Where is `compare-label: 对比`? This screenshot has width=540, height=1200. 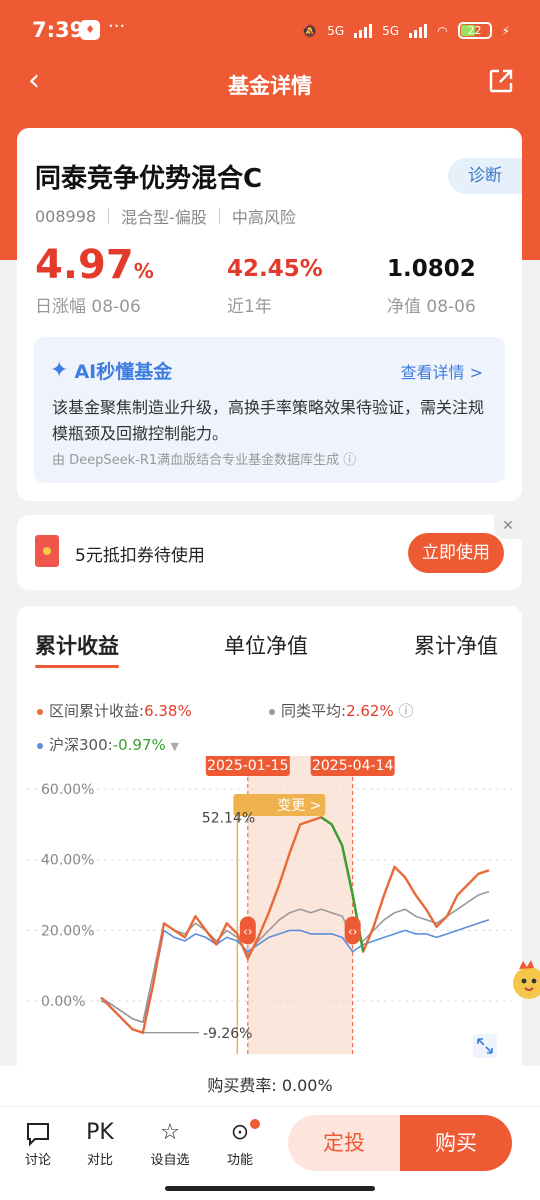
compare-label: 对比 is located at coordinates (99, 1160).